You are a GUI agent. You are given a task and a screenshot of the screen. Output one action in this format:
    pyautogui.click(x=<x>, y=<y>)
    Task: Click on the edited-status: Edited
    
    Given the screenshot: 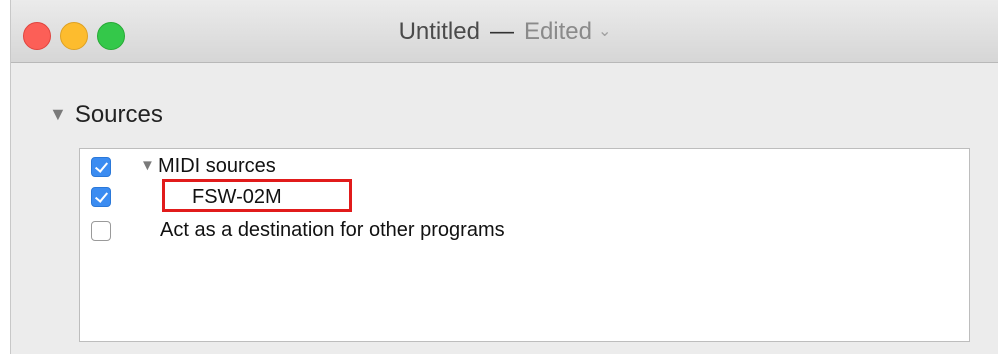 What is the action you would take?
    pyautogui.click(x=558, y=31)
    